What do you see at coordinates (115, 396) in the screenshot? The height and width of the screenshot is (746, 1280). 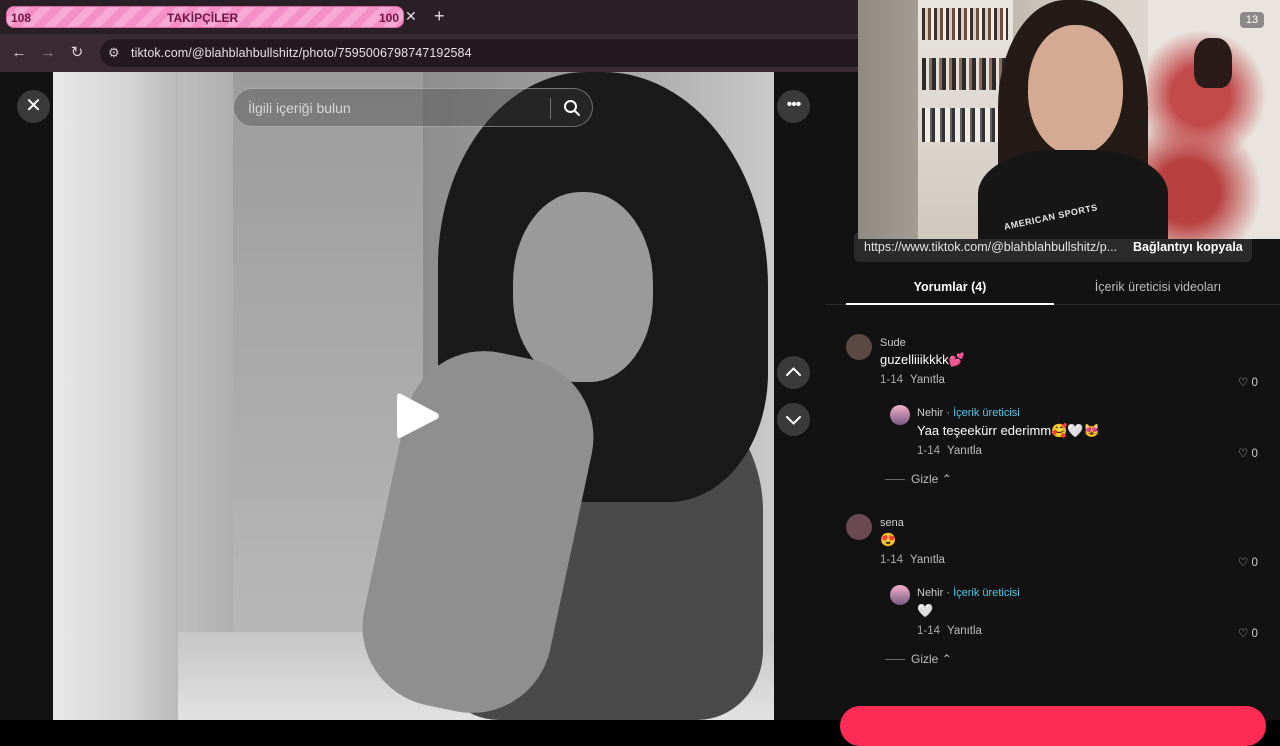 I see `photo-door` at bounding box center [115, 396].